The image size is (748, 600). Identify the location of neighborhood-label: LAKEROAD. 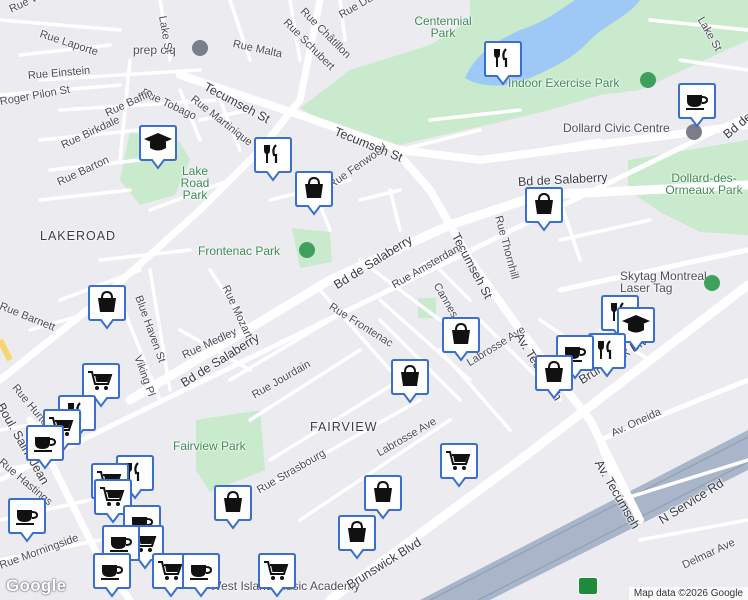
(78, 236).